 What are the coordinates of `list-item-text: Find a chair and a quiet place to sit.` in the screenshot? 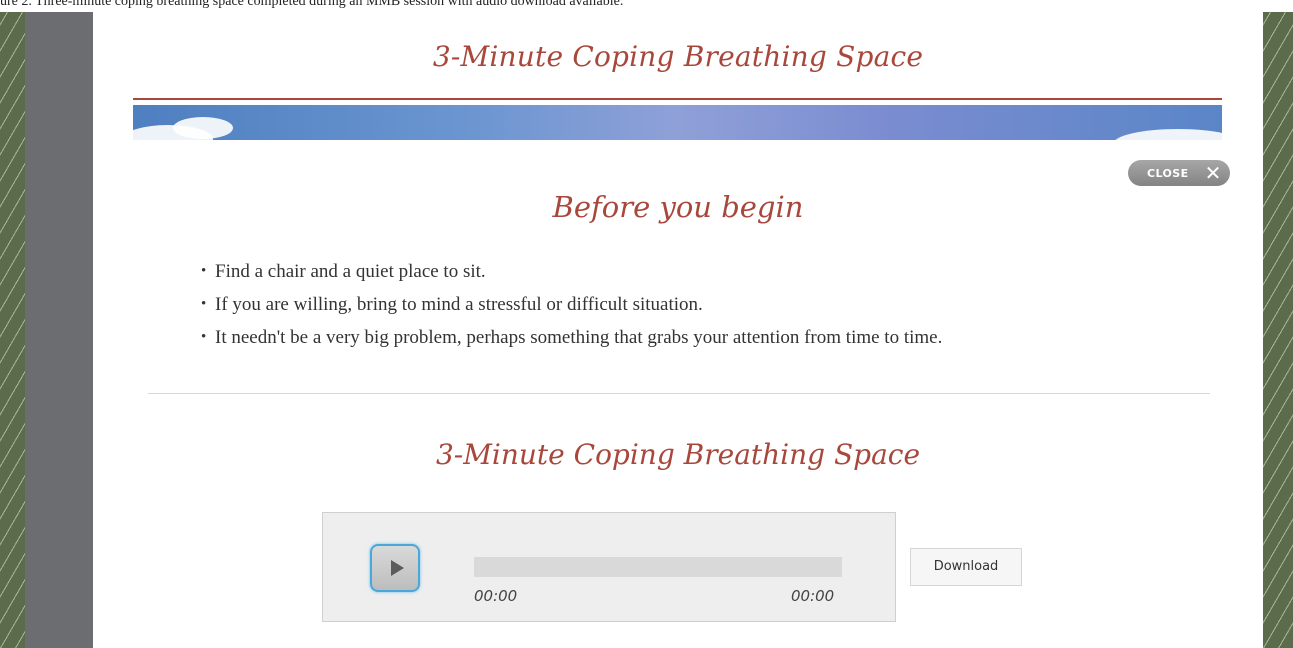 It's located at (350, 271).